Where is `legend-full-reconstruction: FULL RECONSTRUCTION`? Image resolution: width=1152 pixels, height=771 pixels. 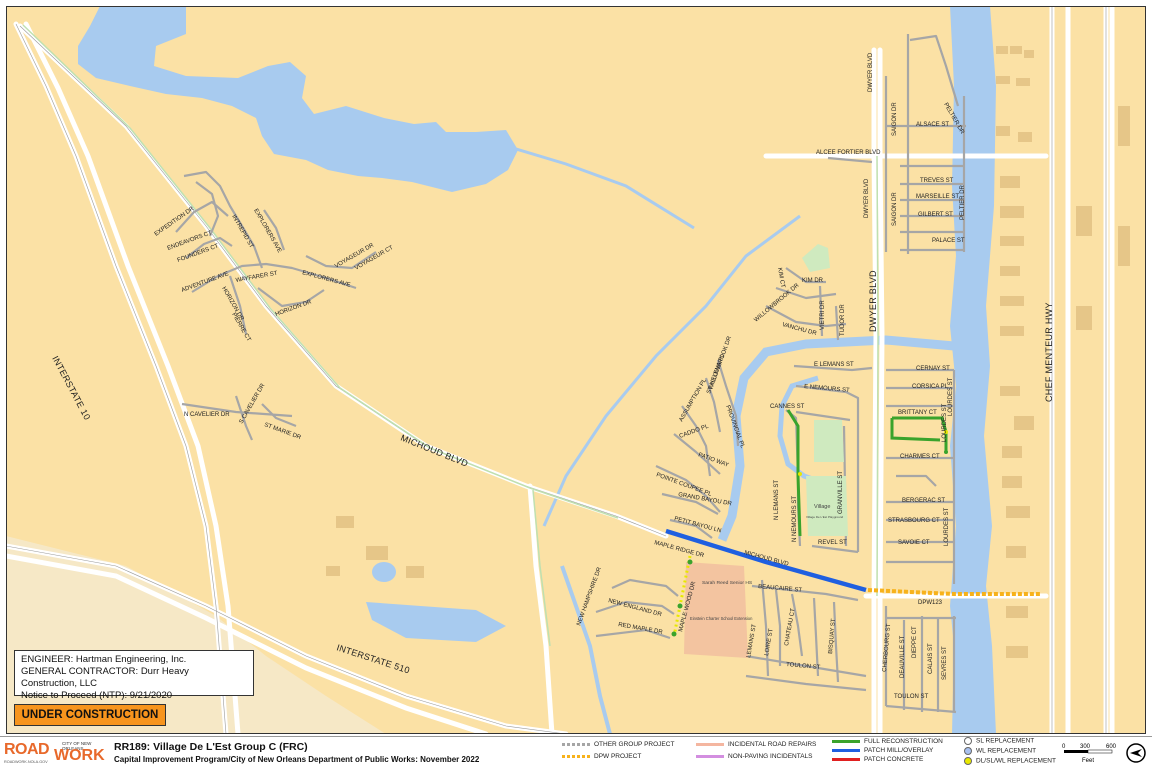 legend-full-reconstruction: FULL RECONSTRUCTION is located at coordinates (887, 741).